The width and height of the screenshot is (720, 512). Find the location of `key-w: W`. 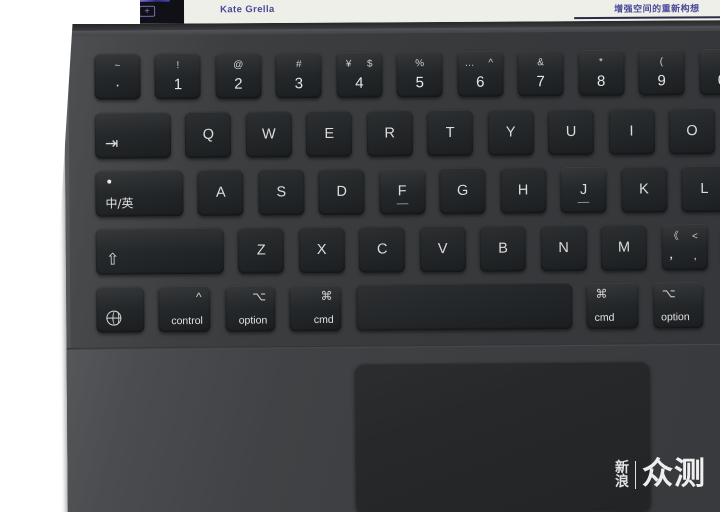

key-w: W is located at coordinates (269, 134).